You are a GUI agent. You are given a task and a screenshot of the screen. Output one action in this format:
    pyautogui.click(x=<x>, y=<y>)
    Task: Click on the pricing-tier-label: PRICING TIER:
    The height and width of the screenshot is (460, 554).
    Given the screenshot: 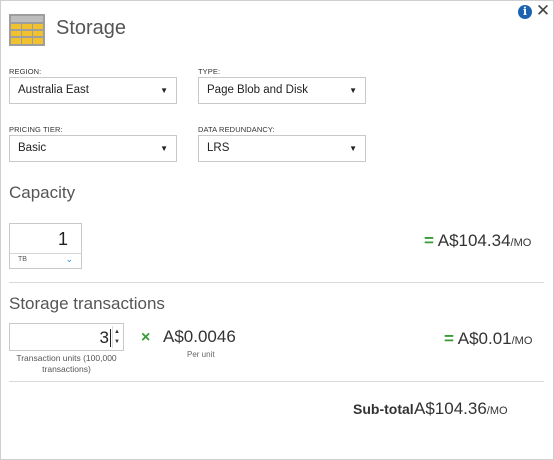 What is the action you would take?
    pyautogui.click(x=36, y=129)
    